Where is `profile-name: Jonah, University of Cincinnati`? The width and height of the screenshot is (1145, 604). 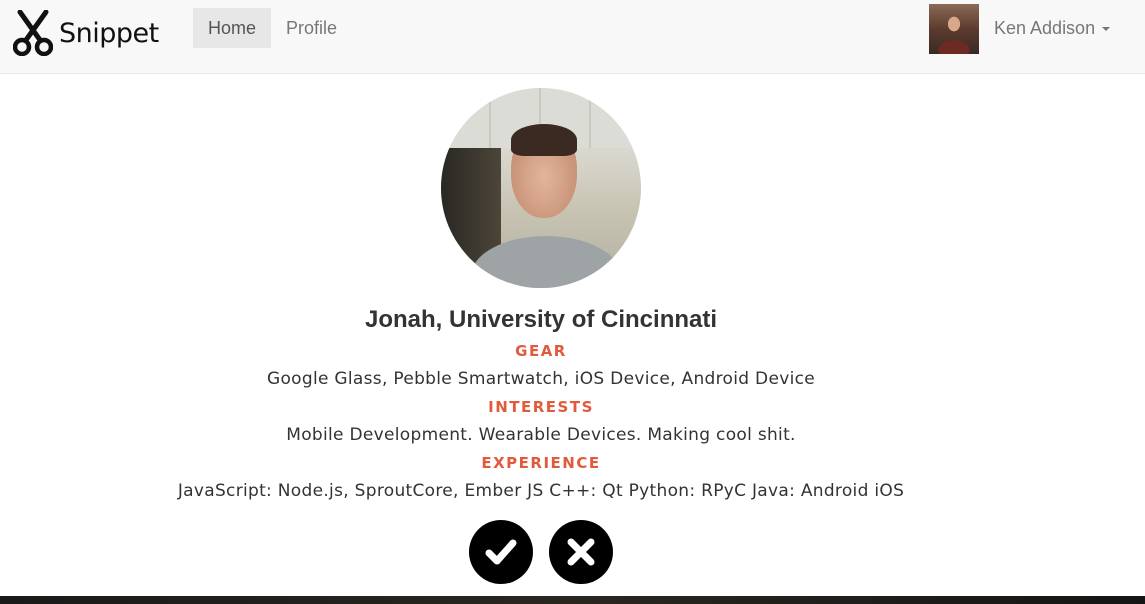 profile-name: Jonah, University of Cincinnati is located at coordinates (541, 319).